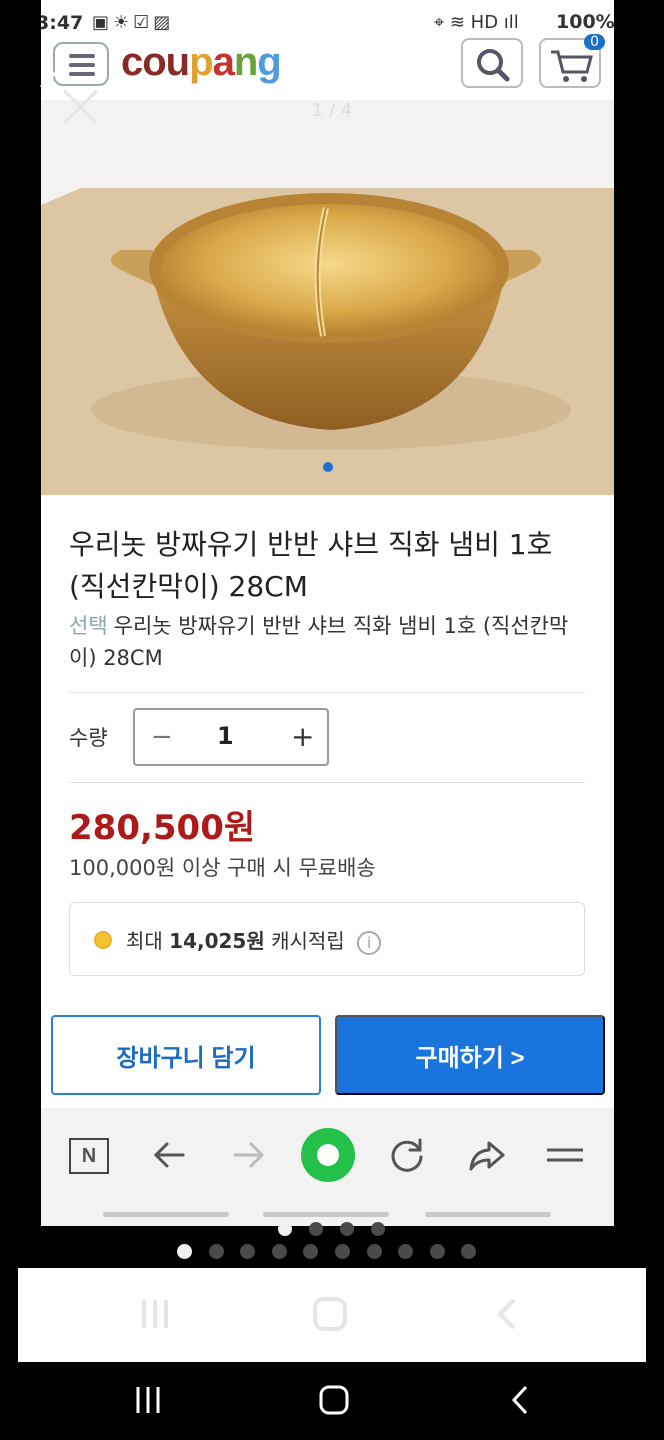 This screenshot has width=664, height=1440. Describe the element at coordinates (565, 1155) in the screenshot. I see `menu-icon` at that location.